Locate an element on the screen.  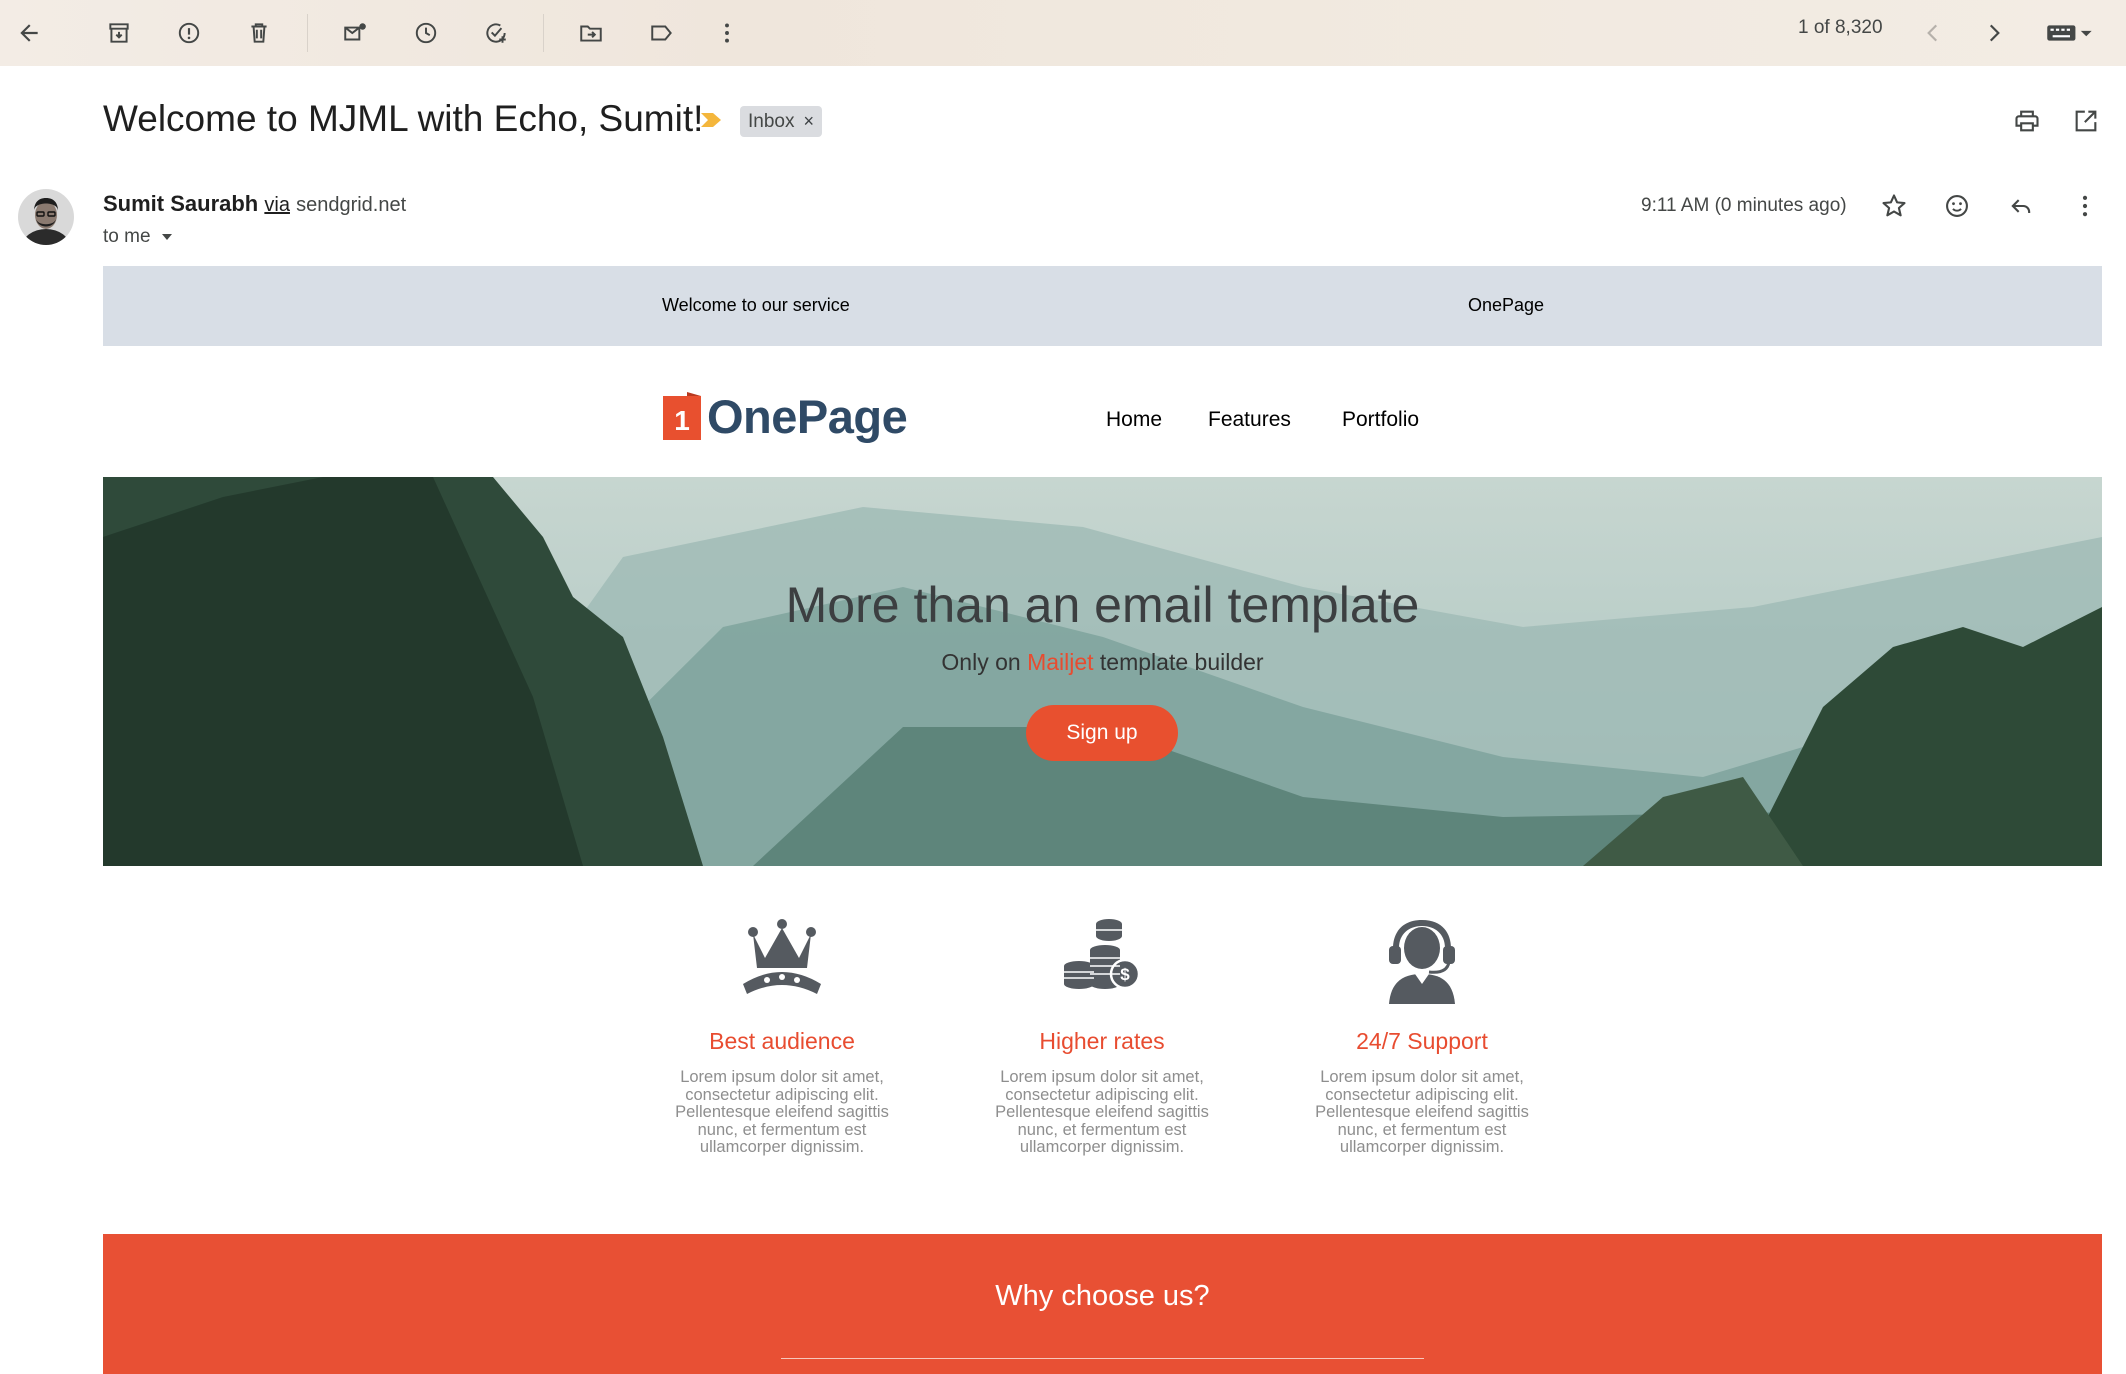
message-more-button is located at coordinates (2085, 206).